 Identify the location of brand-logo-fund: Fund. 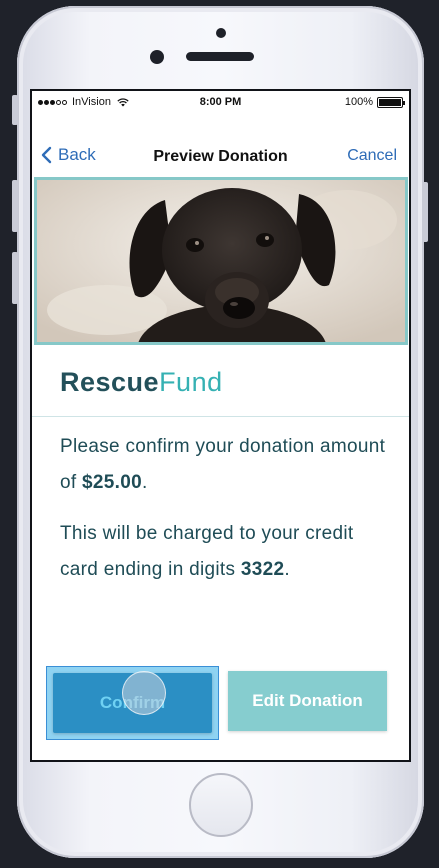
(191, 382).